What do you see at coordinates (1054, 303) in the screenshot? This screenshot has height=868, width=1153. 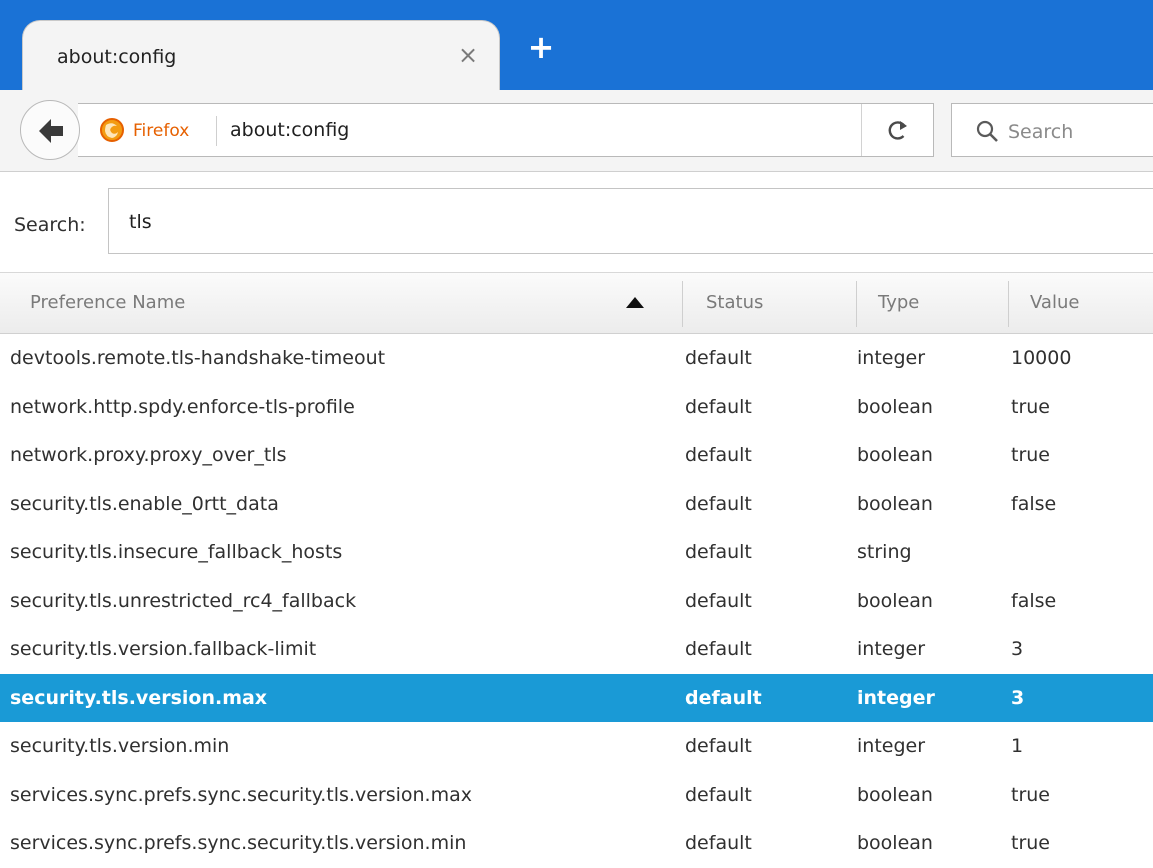 I see `column-header-value: Value` at bounding box center [1054, 303].